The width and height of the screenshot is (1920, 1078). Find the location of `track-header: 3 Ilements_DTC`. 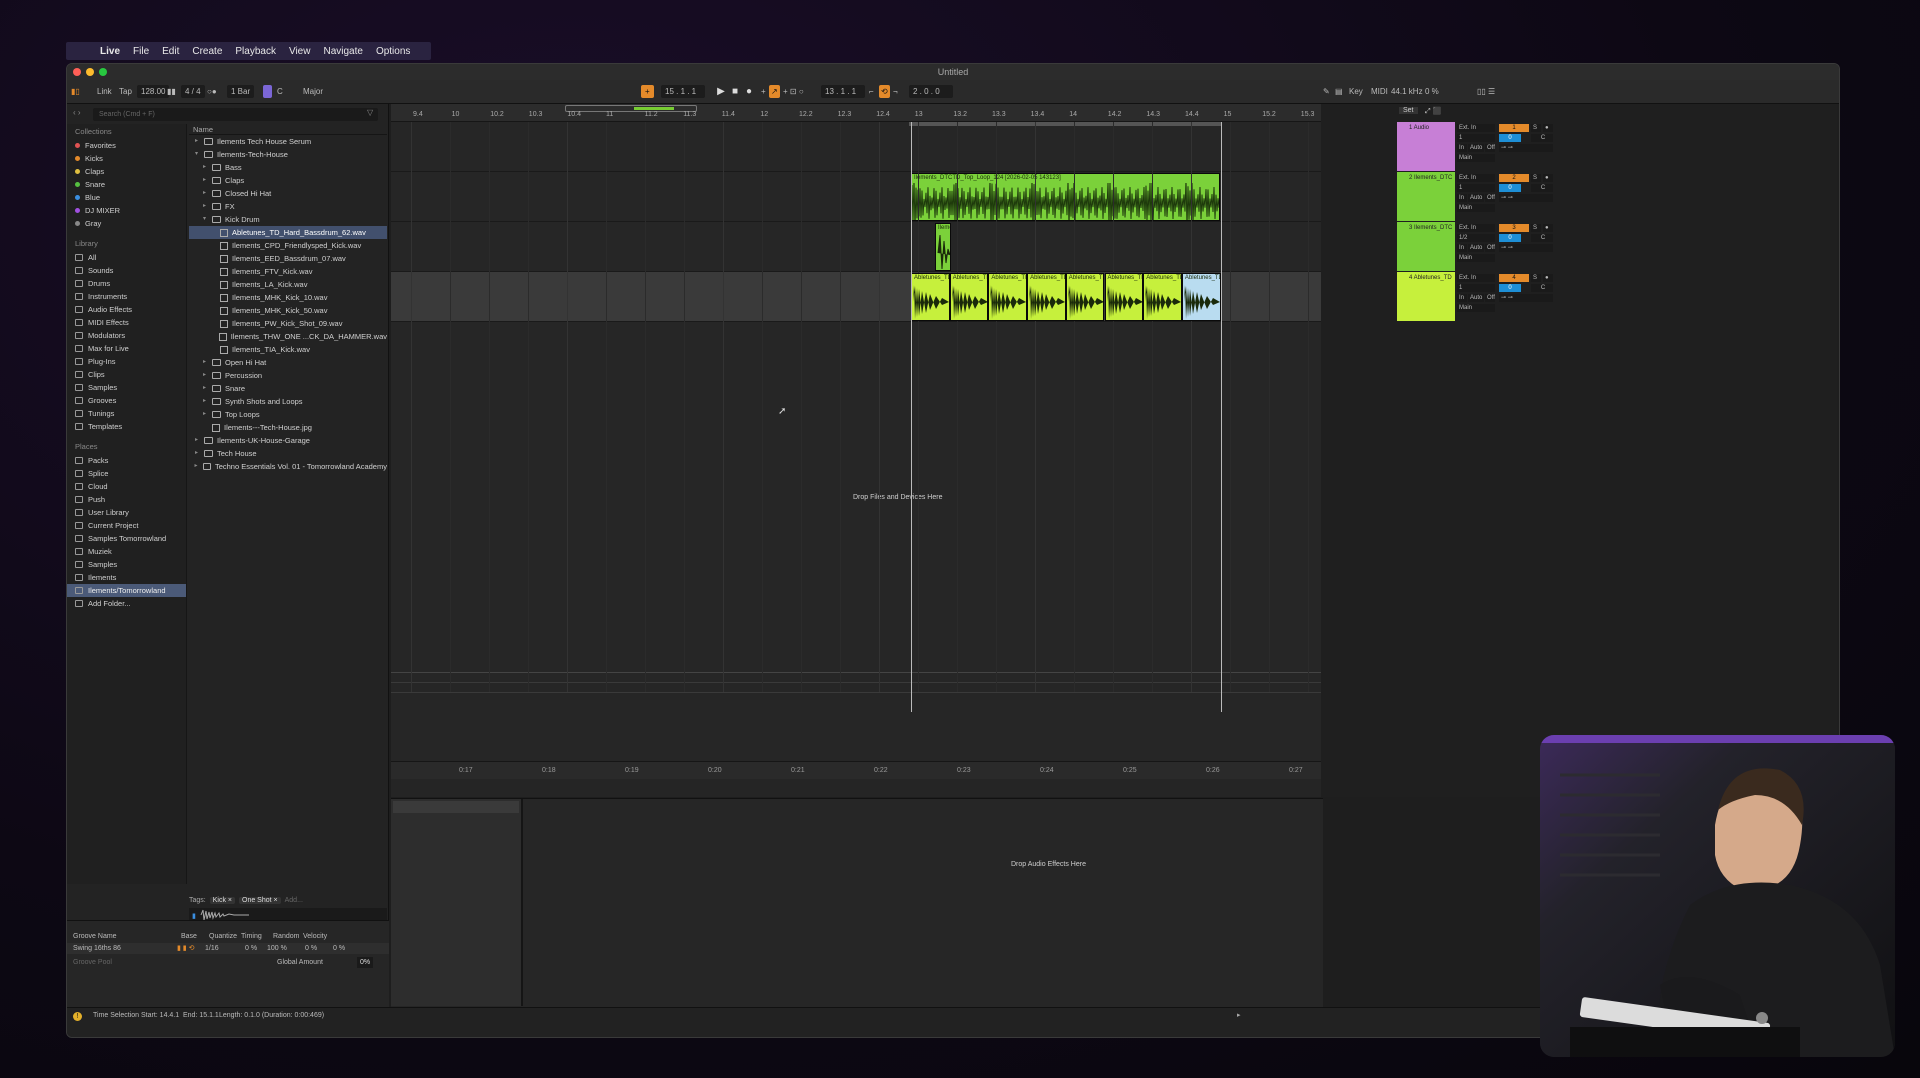

track-header: 3 Ilements_DTC is located at coordinates (1426, 246).